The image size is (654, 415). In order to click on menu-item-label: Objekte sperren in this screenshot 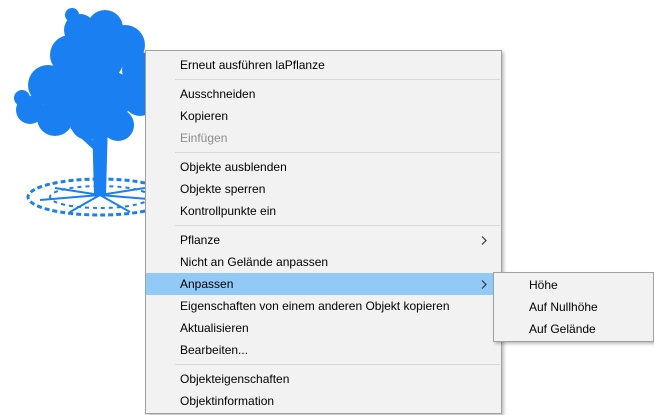, I will do `click(223, 189)`.